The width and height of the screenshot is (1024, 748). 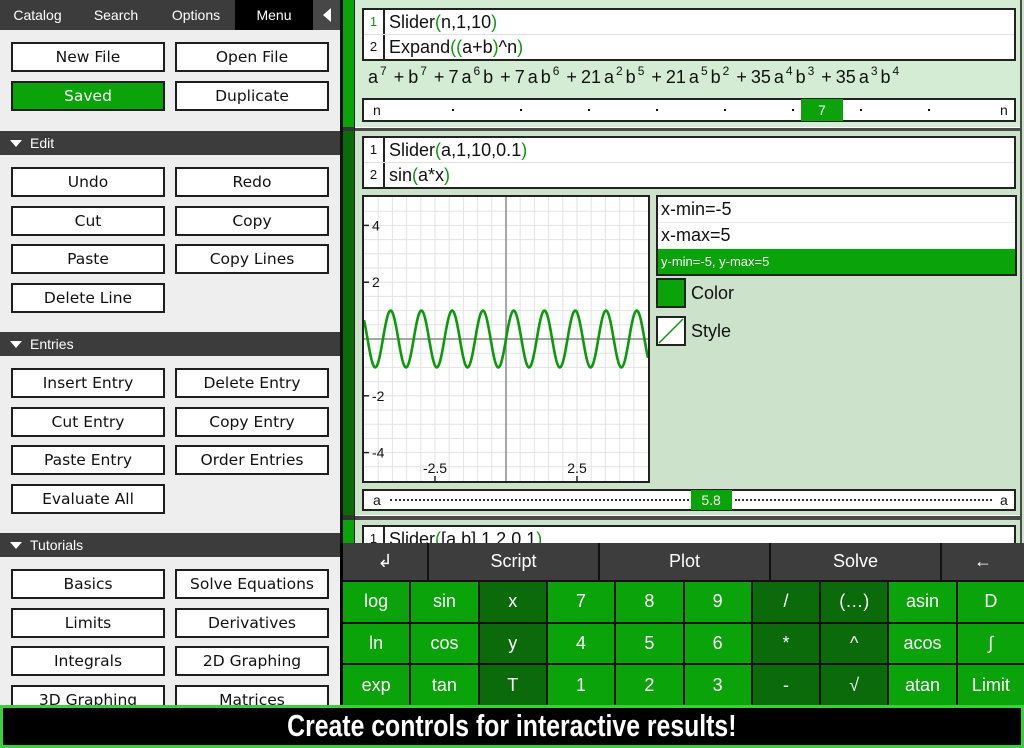 What do you see at coordinates (348, 323) in the screenshot?
I see `entry-2-selector` at bounding box center [348, 323].